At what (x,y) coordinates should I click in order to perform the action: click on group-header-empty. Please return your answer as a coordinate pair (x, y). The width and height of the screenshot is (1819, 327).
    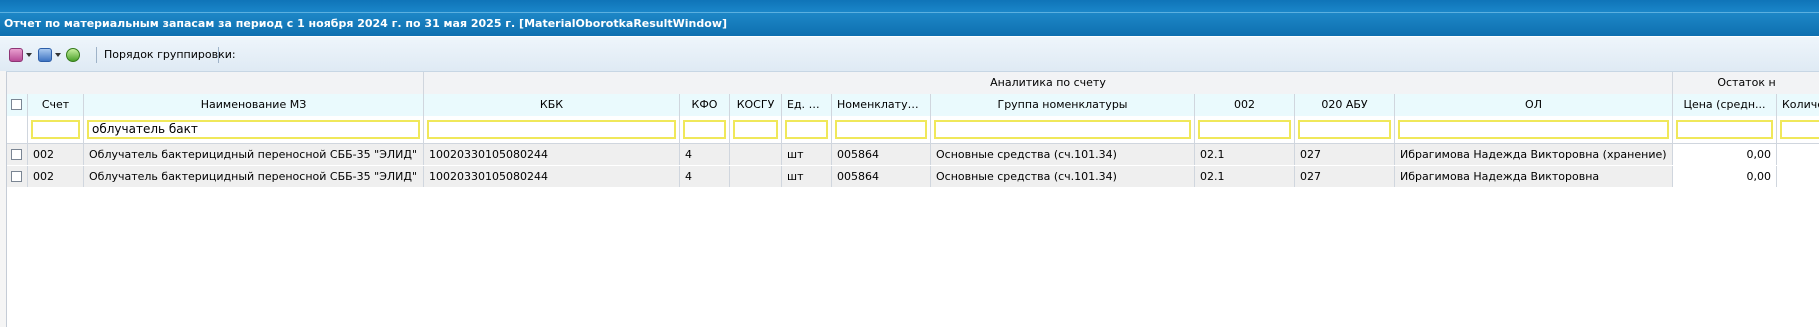
    Looking at the image, I should click on (215, 83).